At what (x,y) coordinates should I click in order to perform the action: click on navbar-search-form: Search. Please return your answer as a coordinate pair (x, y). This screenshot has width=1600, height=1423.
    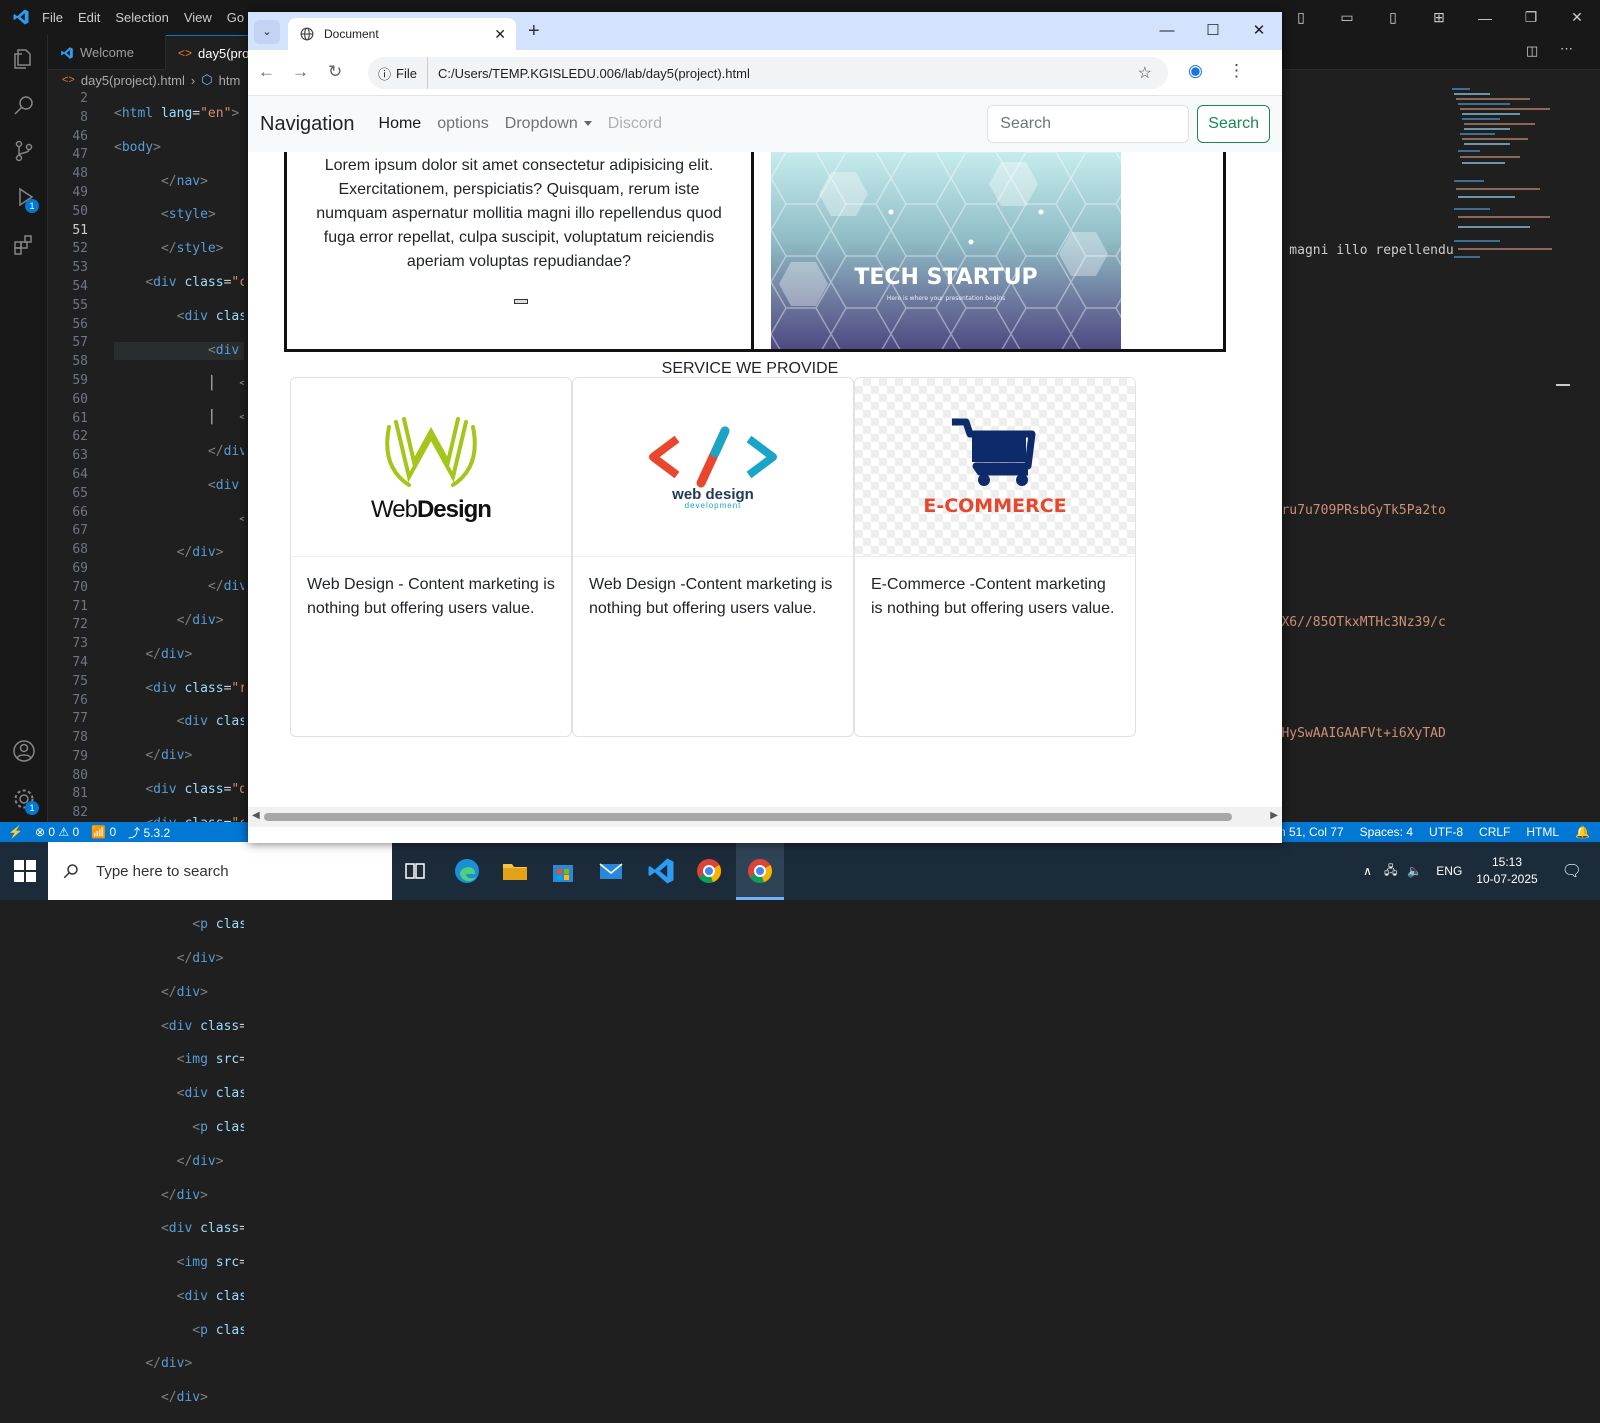
    Looking at the image, I should click on (1128, 124).